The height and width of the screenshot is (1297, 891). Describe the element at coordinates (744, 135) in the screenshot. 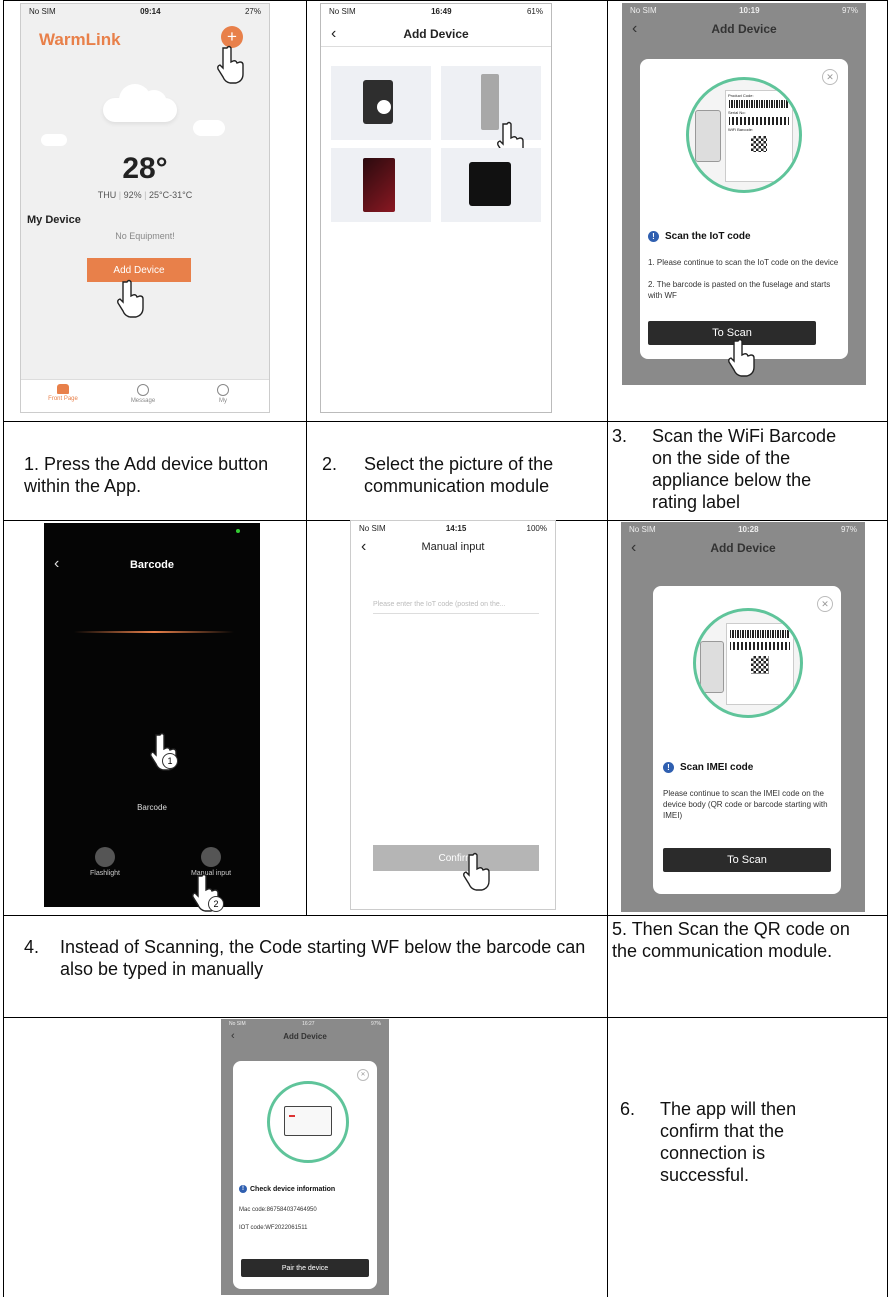

I see `label-illustration: Product Code: Serial No: WiFi Barcode:` at that location.